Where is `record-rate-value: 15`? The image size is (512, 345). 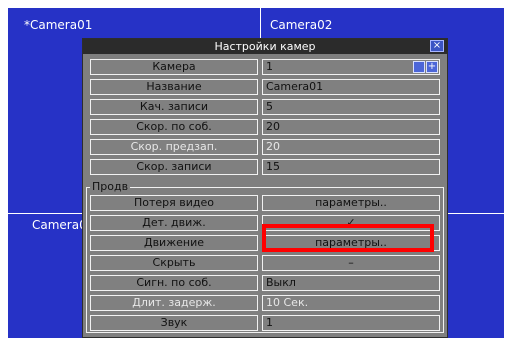 record-rate-value: 15 is located at coordinates (351, 167).